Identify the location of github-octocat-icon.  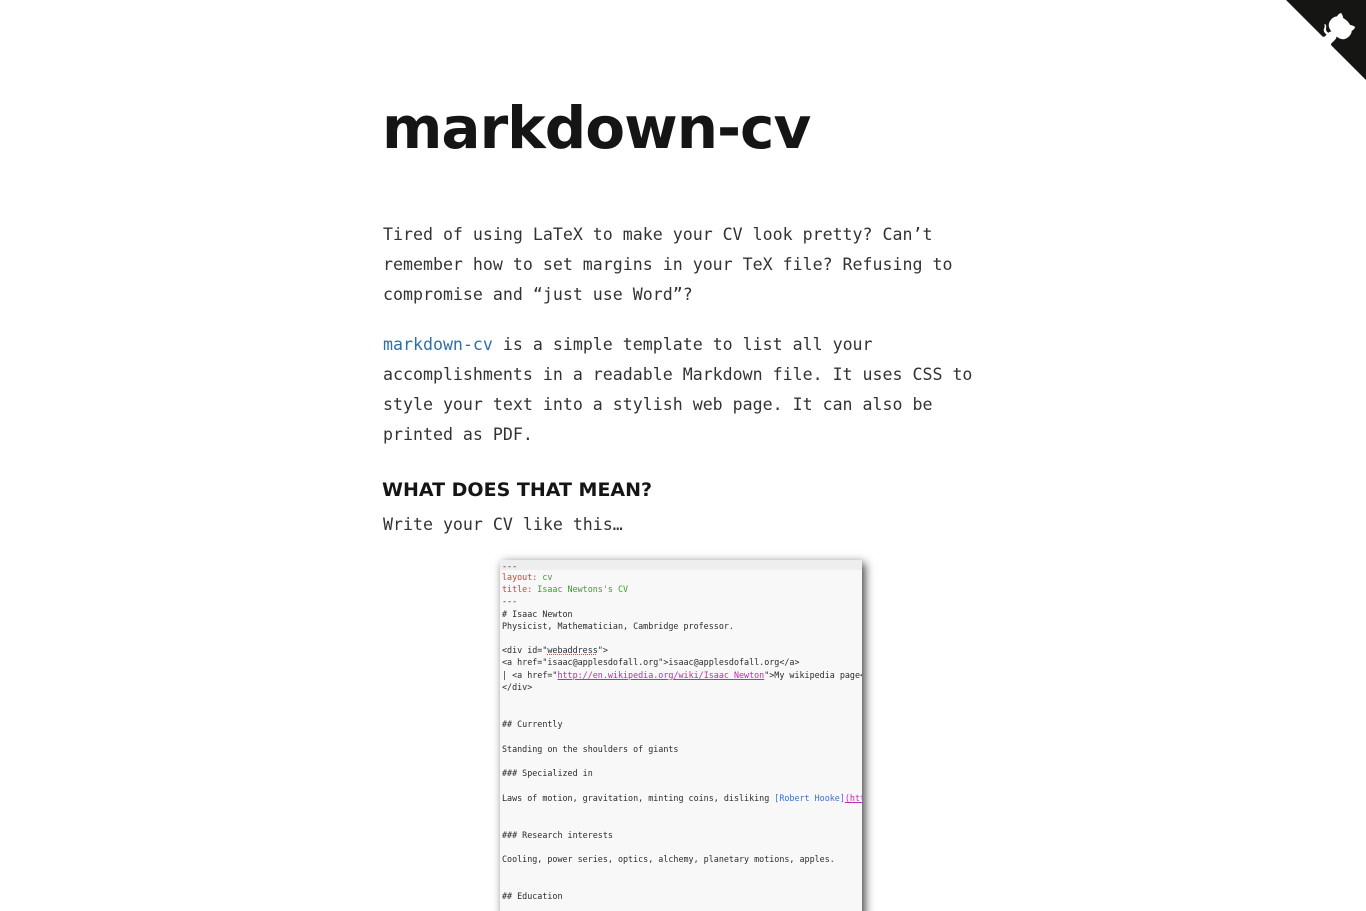
(1326, 40).